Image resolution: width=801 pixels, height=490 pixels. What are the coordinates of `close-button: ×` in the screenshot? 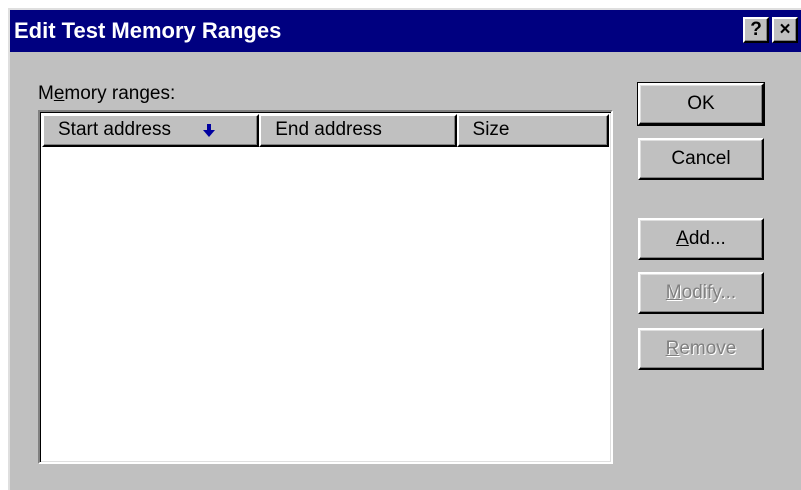 It's located at (785, 30).